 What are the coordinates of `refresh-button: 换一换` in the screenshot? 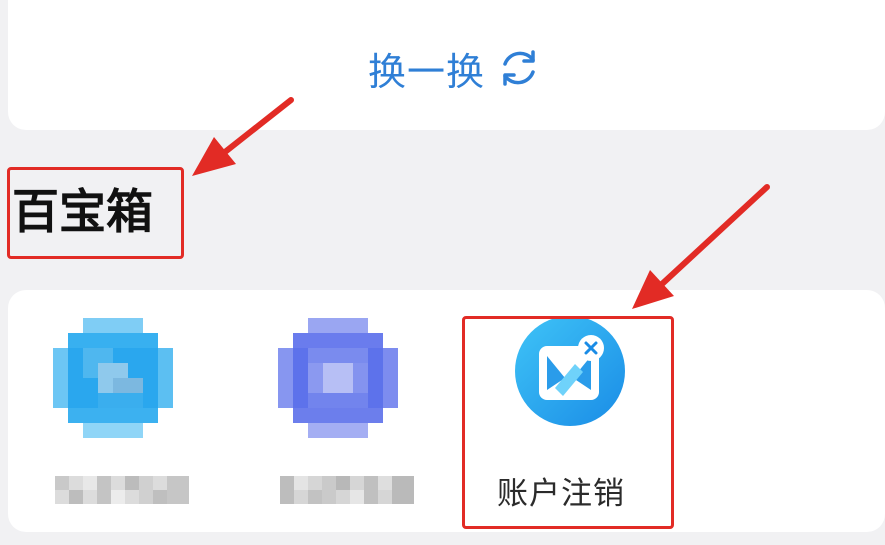 It's located at (454, 68).